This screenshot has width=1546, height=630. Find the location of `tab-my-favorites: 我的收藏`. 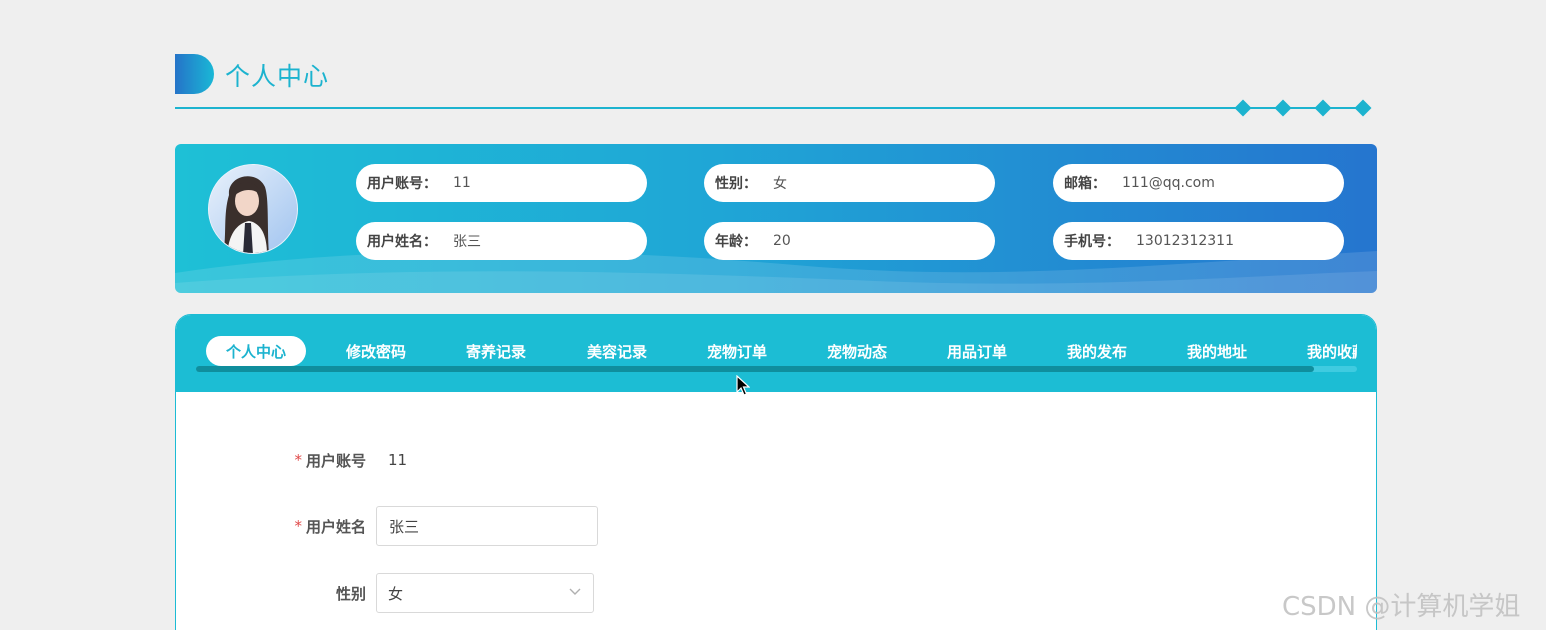

tab-my-favorites: 我的收藏 is located at coordinates (1322, 351).